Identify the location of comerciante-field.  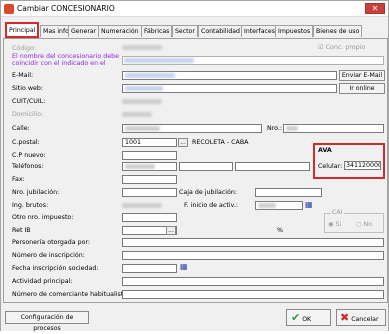
(253, 294).